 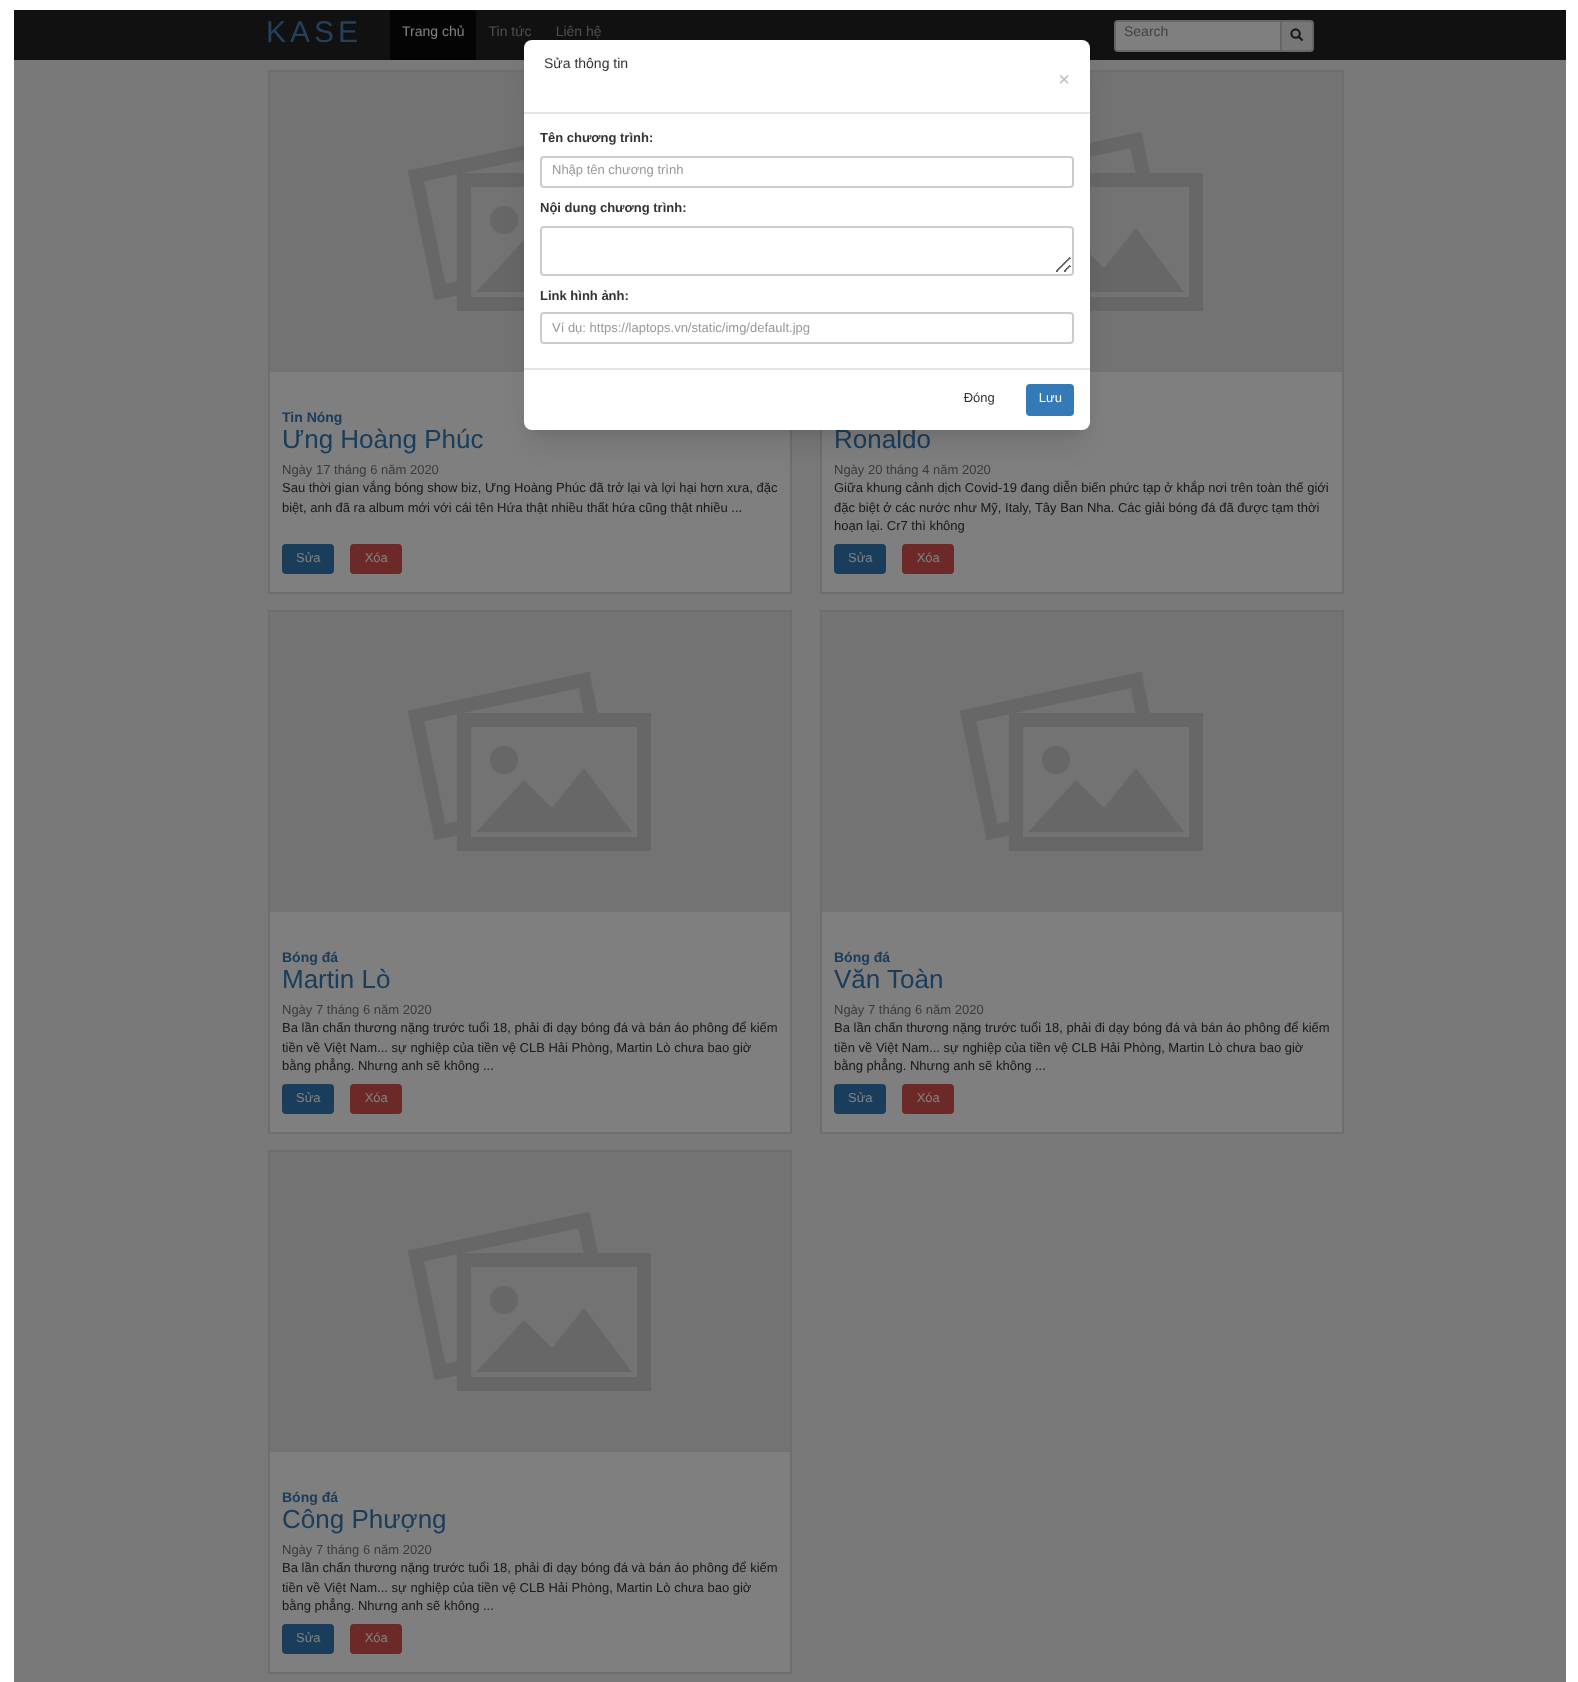 I want to click on card-title: Công Phượng, so click(x=365, y=1520).